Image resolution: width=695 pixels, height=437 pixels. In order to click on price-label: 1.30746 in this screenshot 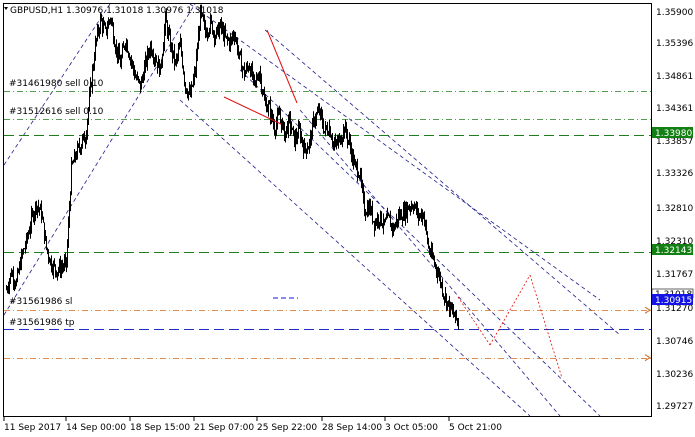, I will do `click(674, 342)`.